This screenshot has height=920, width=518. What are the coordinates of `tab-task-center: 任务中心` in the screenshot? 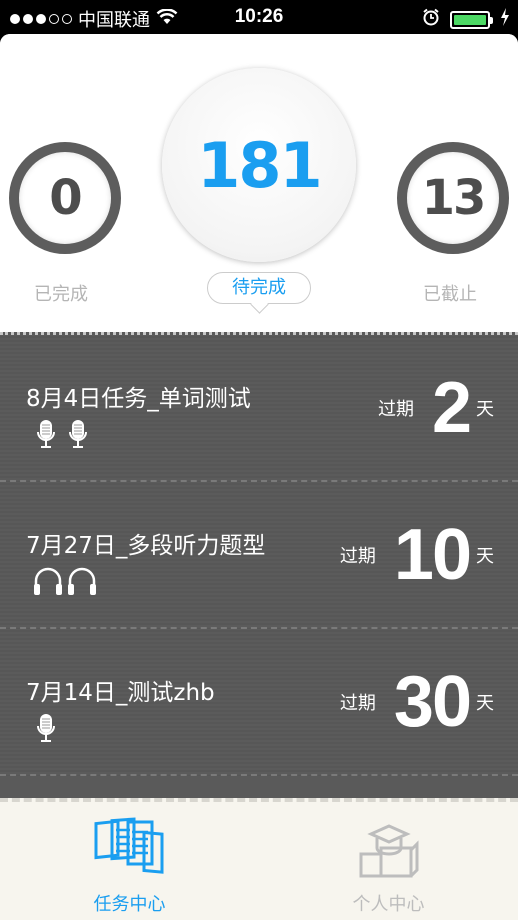 It's located at (129, 861).